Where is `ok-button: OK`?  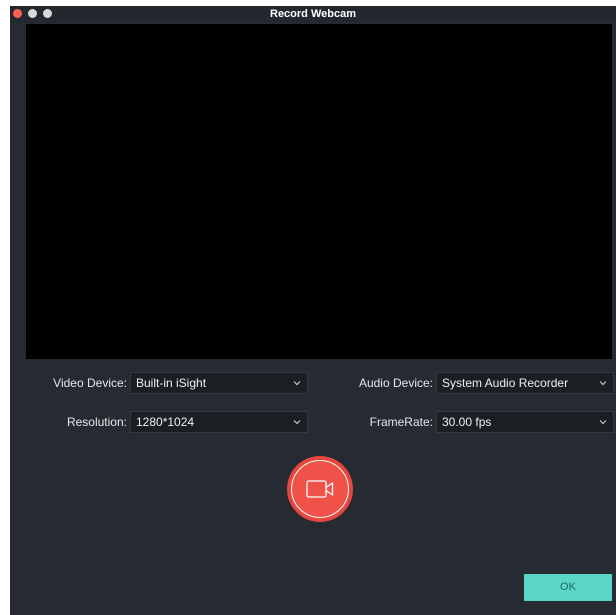 ok-button: OK is located at coordinates (568, 587).